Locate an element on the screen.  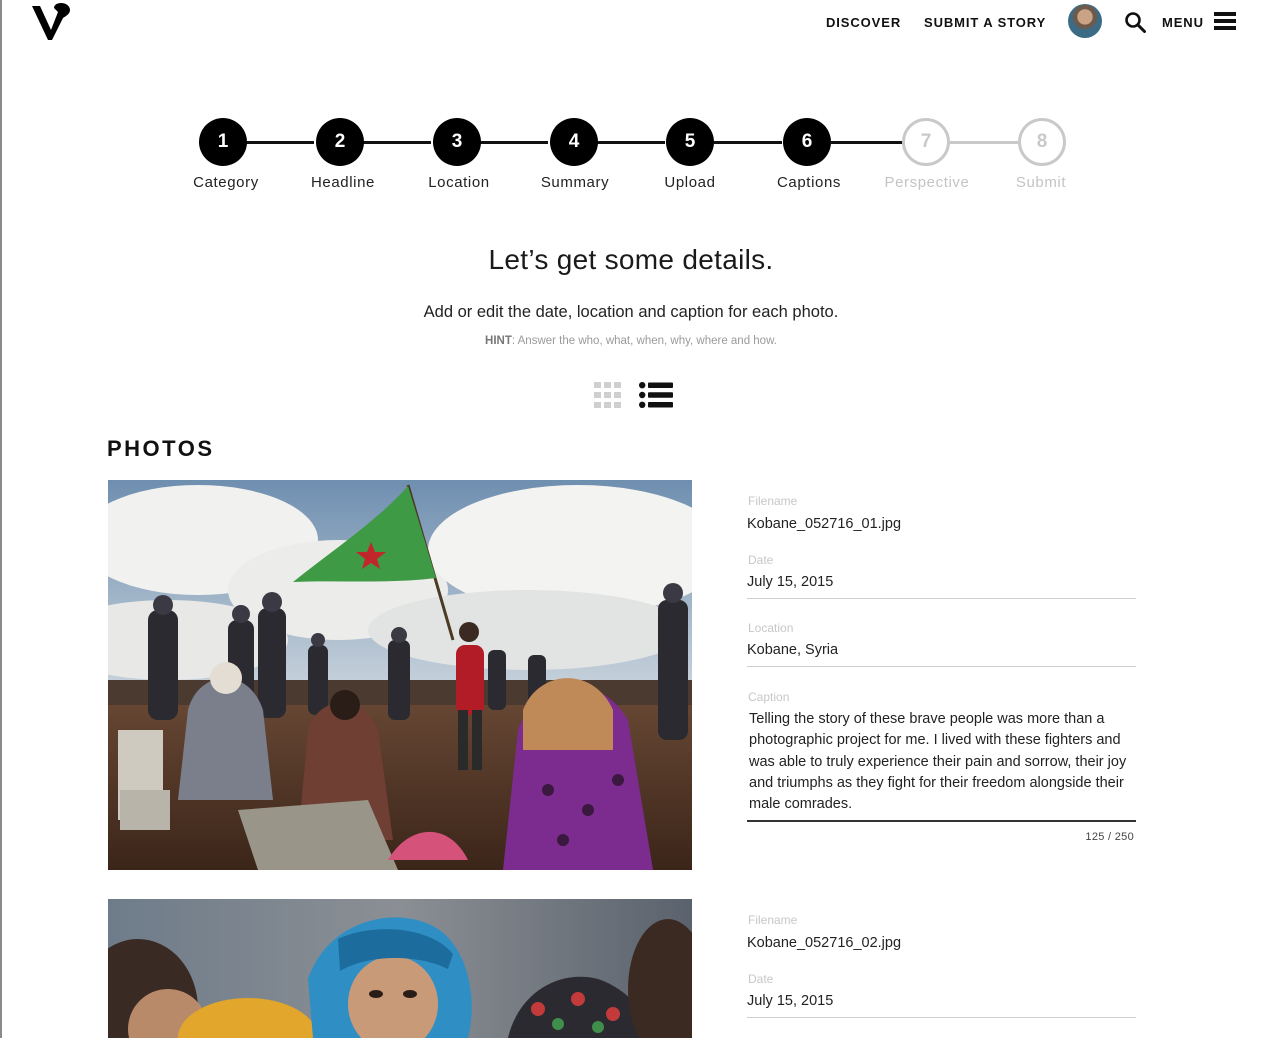
step-6-circle: 6 is located at coordinates (807, 142).